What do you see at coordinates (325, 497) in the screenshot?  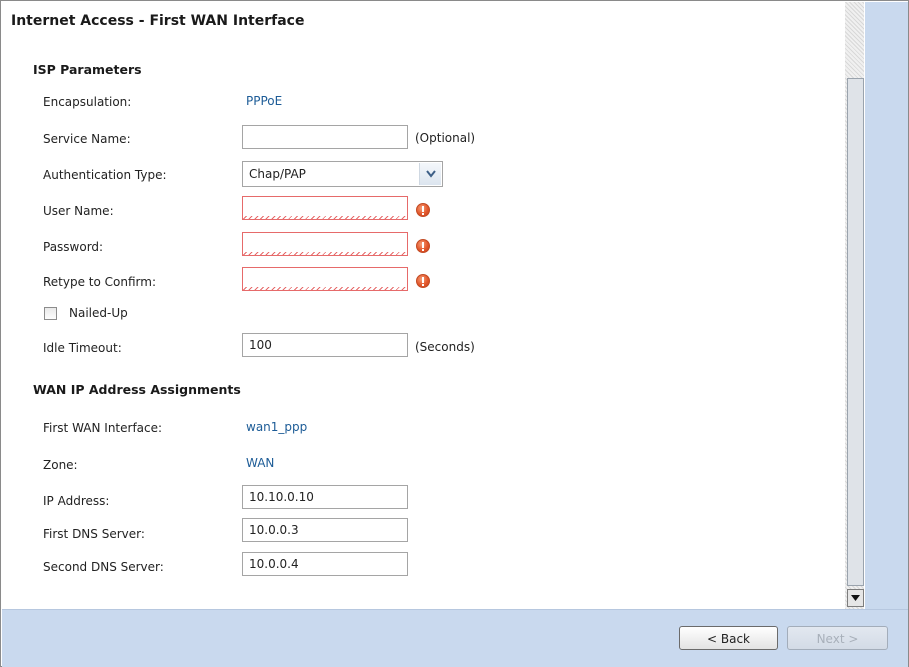 I see `ip-address-input` at bounding box center [325, 497].